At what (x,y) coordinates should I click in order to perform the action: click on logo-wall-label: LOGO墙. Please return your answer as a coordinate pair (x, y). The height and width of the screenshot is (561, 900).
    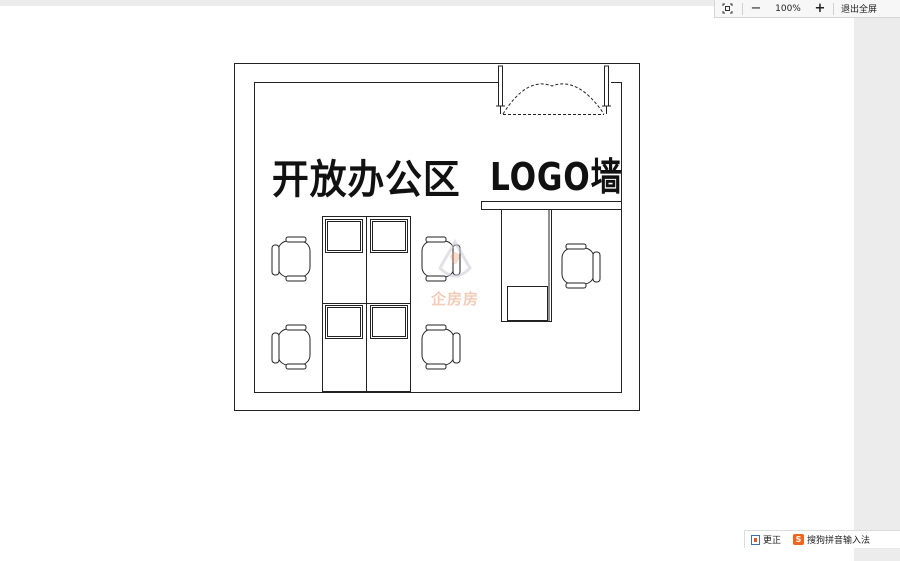
    Looking at the image, I should click on (556, 177).